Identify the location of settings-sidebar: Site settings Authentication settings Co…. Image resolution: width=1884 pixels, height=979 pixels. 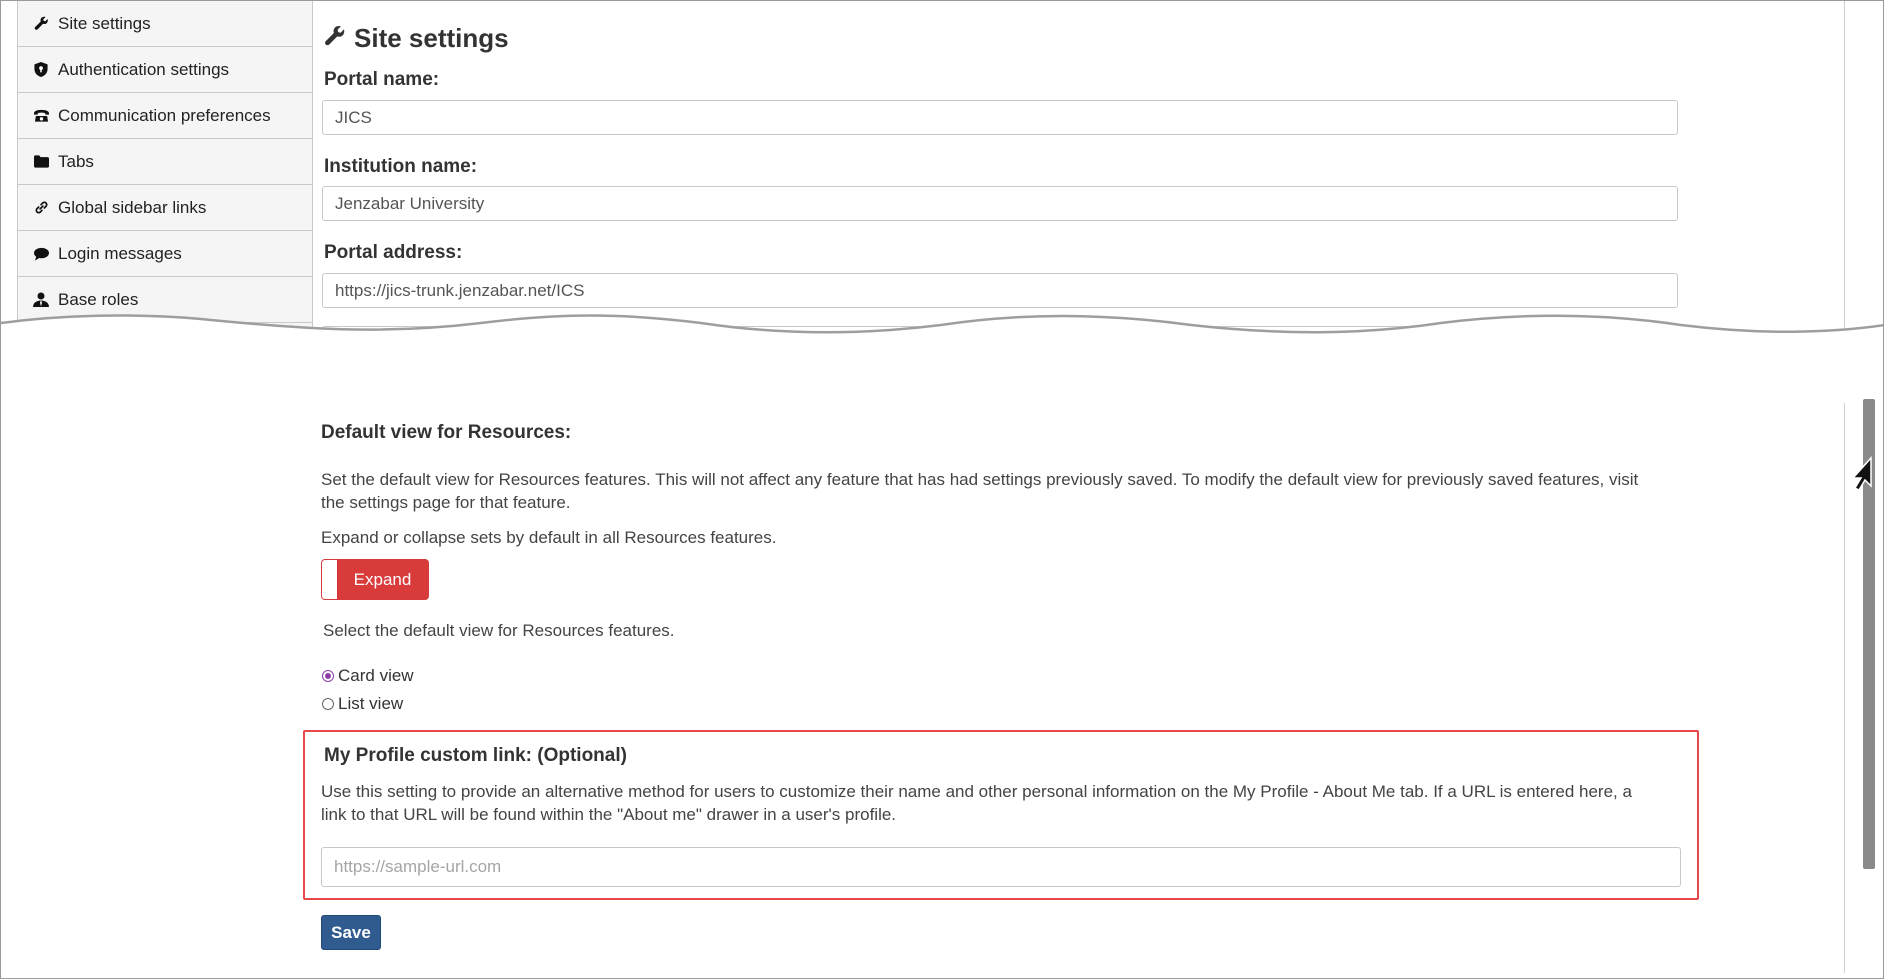
(165, 166).